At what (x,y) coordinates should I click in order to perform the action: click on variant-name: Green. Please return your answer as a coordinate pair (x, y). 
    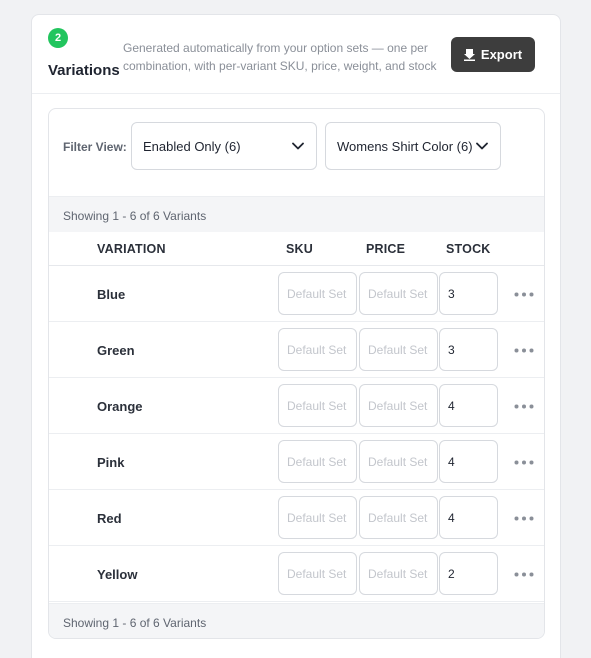
    Looking at the image, I should click on (116, 350).